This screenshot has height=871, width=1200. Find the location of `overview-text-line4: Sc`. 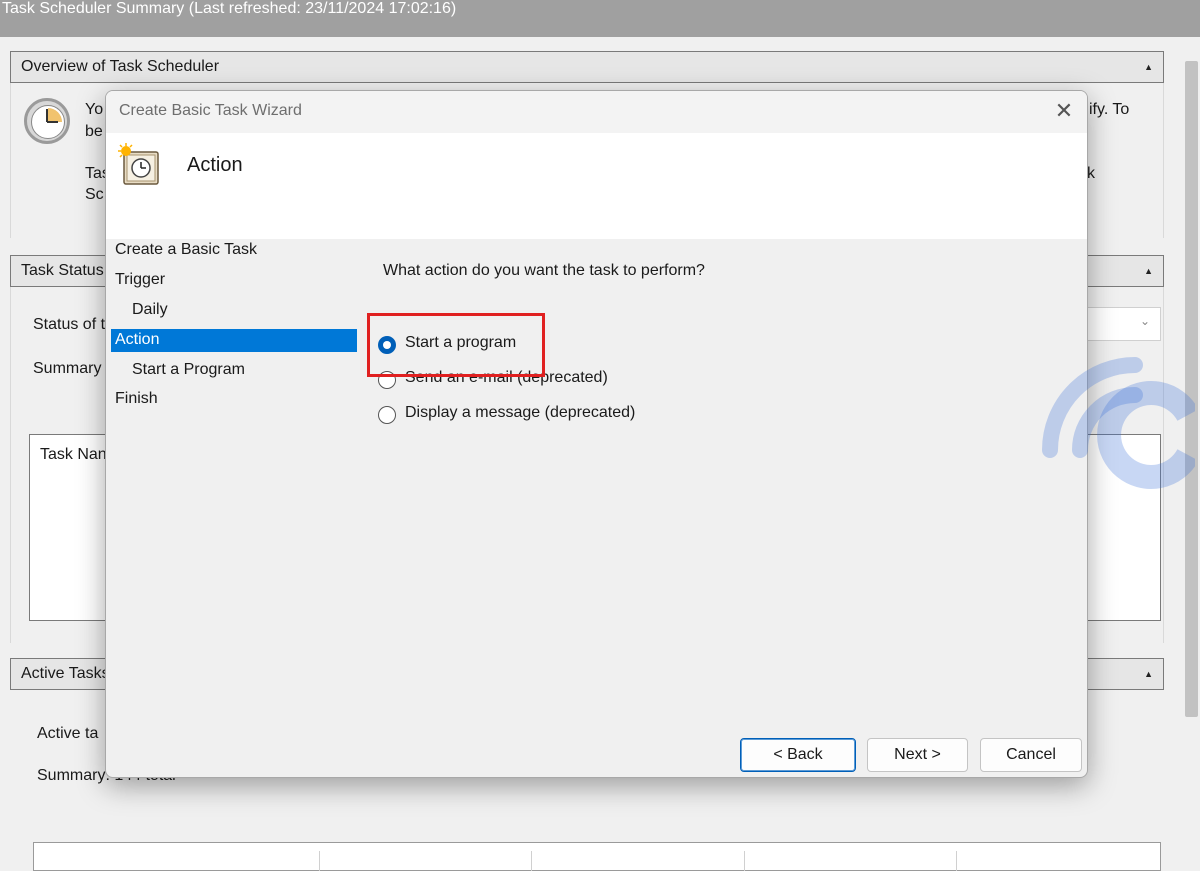

overview-text-line4: Sc is located at coordinates (94, 194).